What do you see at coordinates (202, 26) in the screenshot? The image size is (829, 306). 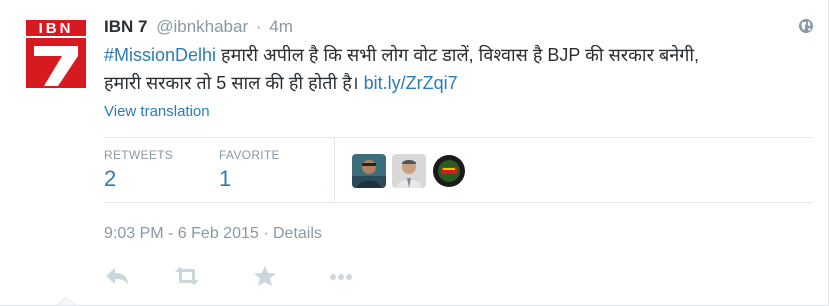 I see `user-handle: @ibnkhabar` at bounding box center [202, 26].